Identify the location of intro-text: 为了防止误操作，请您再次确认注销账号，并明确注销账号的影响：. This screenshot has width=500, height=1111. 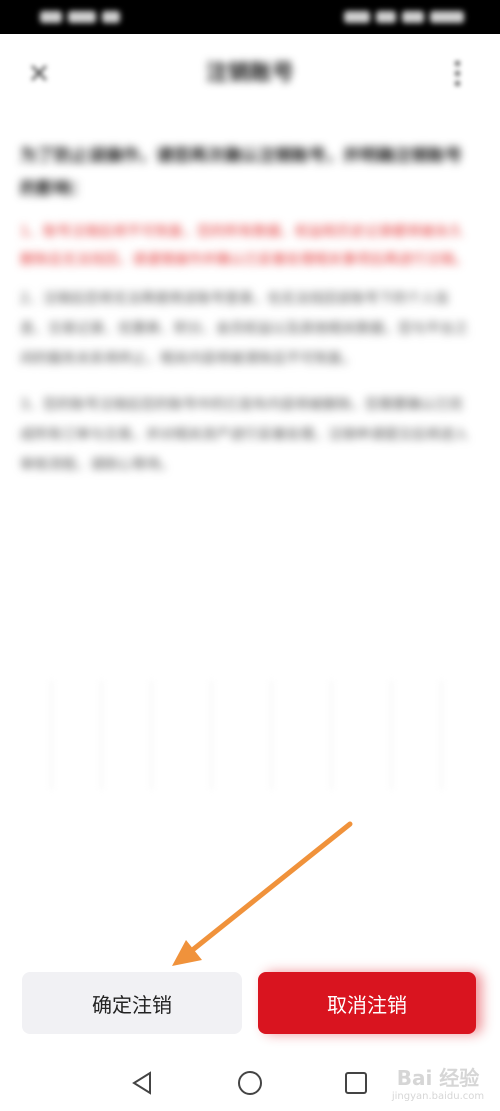
(241, 172).